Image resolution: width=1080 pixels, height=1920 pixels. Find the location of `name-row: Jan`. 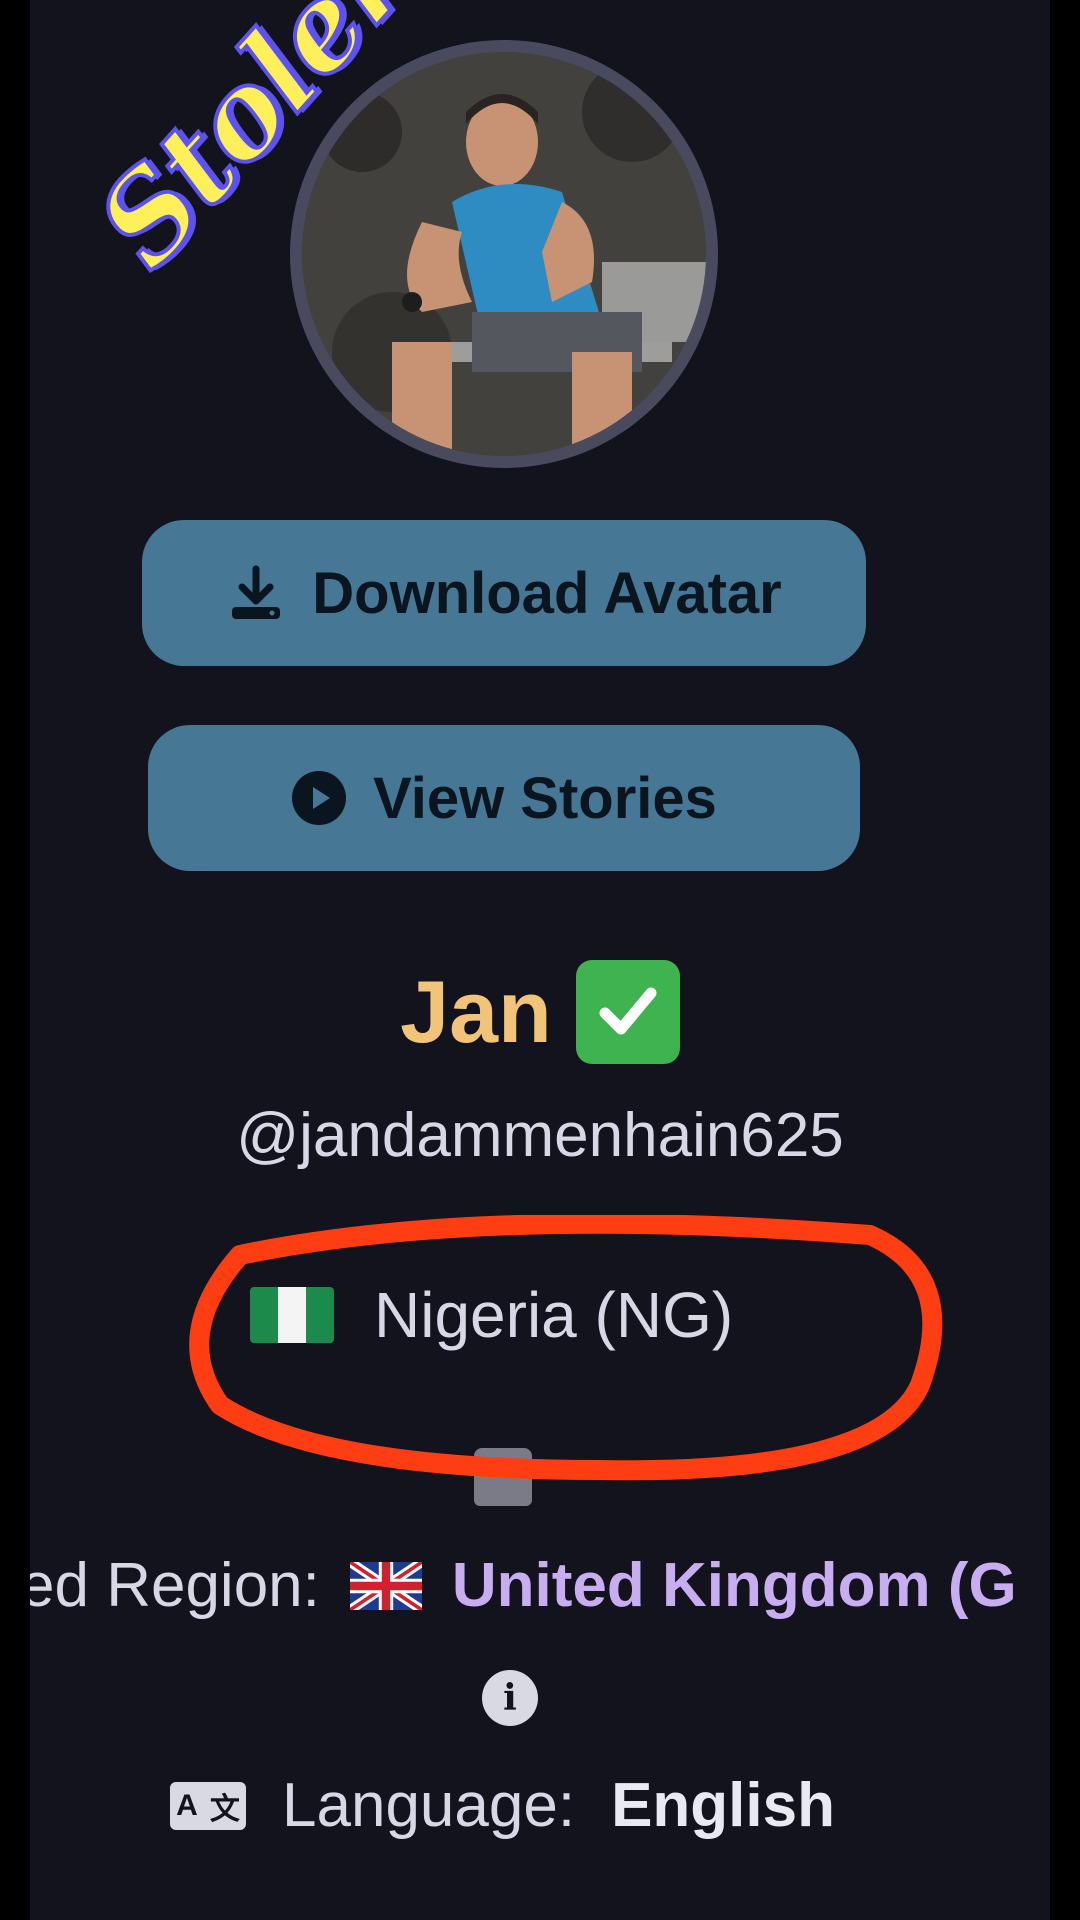

name-row: Jan is located at coordinates (540, 1012).